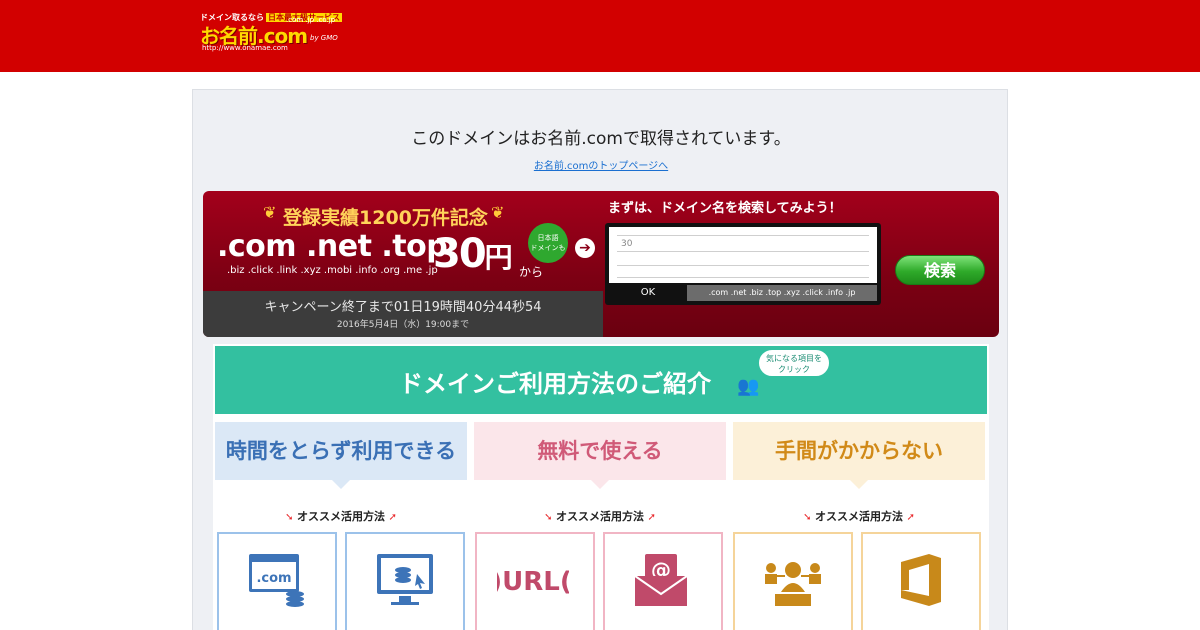 The width and height of the screenshot is (1200, 630). I want to click on featured-tlds: .com .net .top, so click(332, 246).